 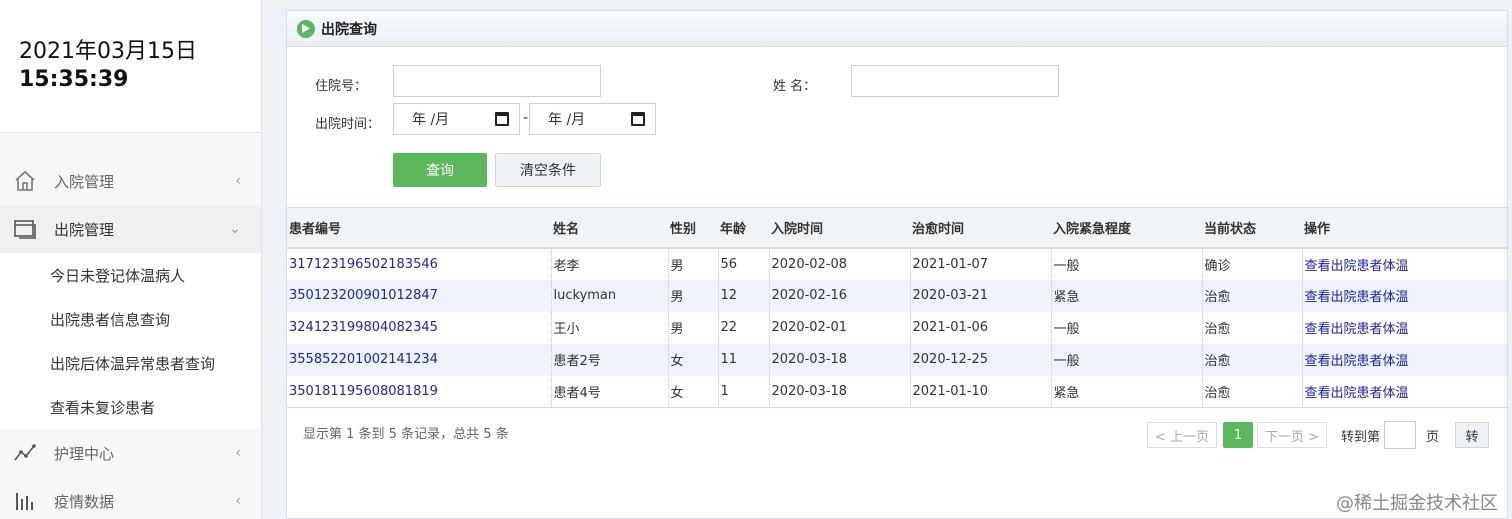 I want to click on window-icon, so click(x=25, y=229).